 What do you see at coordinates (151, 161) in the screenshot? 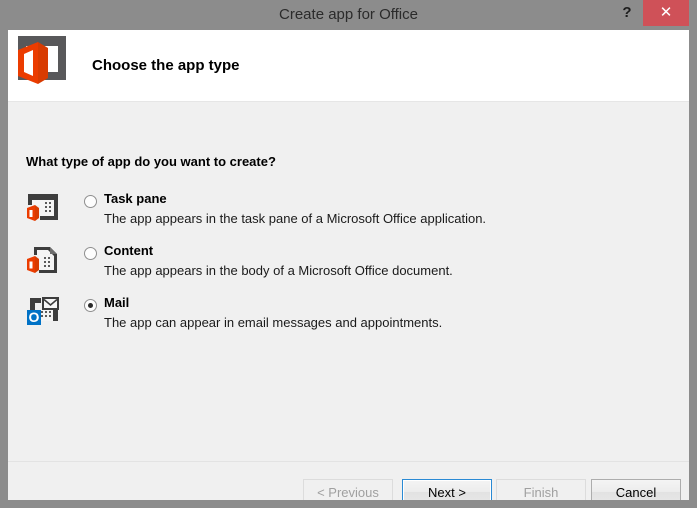
I see `question-label: What type of app do you want to create?` at bounding box center [151, 161].